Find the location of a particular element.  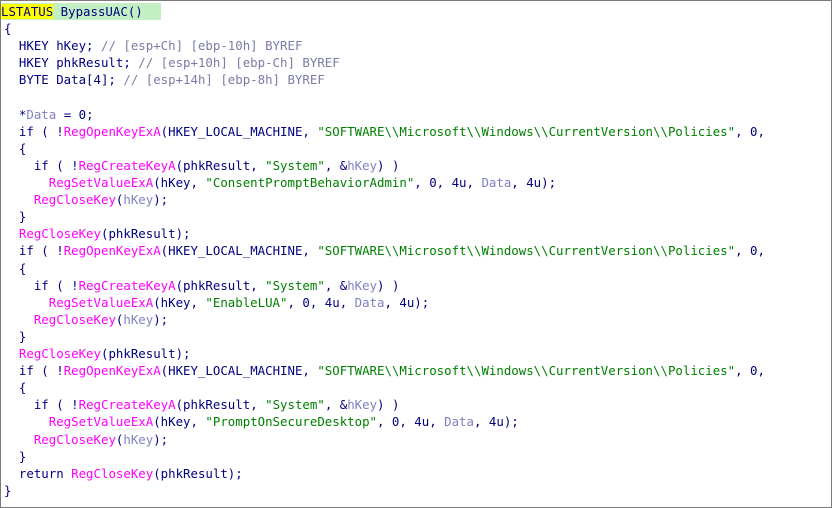

code-token: (hKey, is located at coordinates (179, 182).